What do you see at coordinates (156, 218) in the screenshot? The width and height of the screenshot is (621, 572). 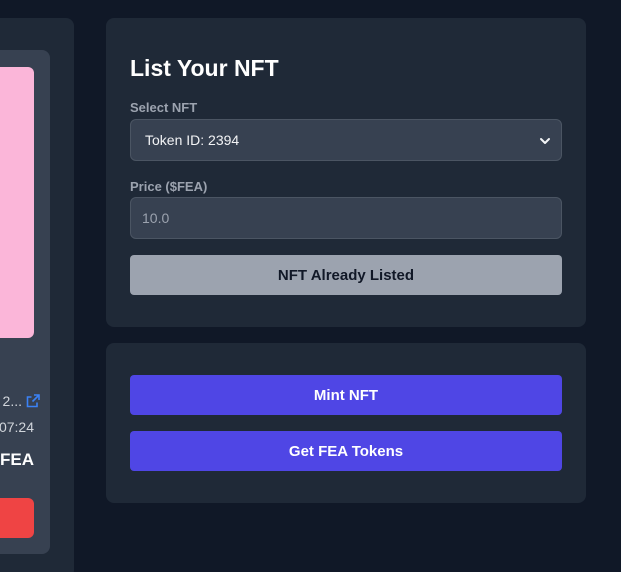 I see `price-placeholder: 10.0` at bounding box center [156, 218].